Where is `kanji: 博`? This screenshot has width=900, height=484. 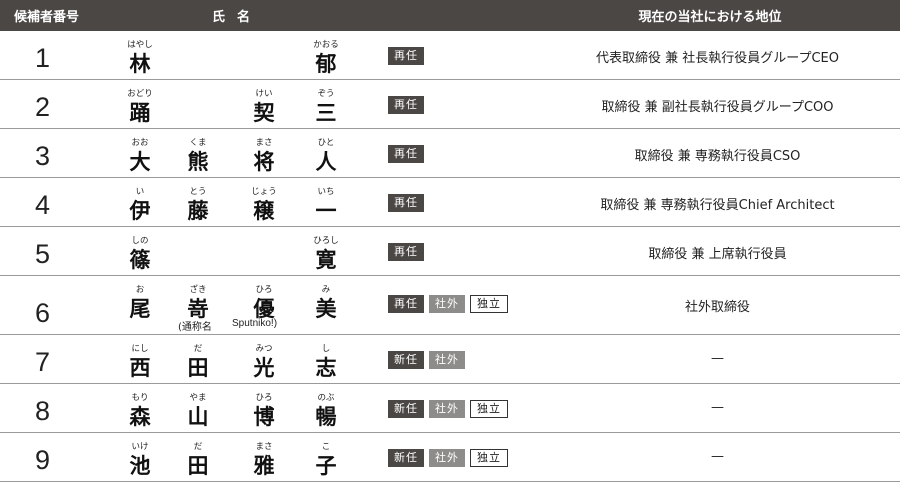
kanji: 博 is located at coordinates (264, 417).